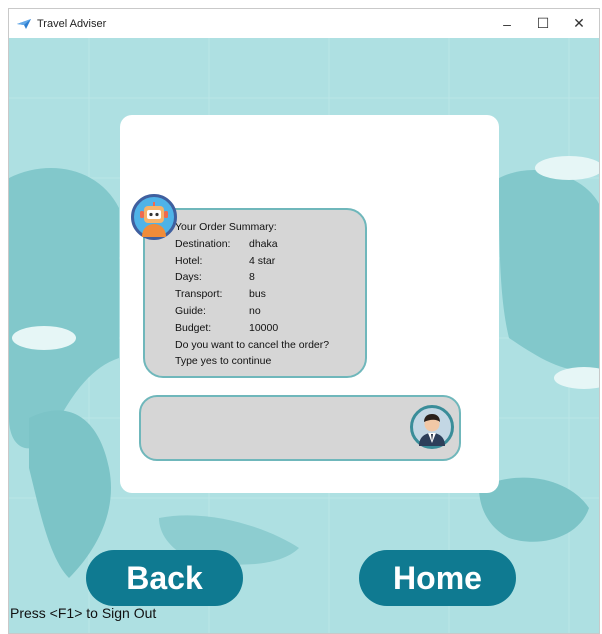 This screenshot has height=634, width=602. What do you see at coordinates (193, 327) in the screenshot?
I see `budget-label: Budget:` at bounding box center [193, 327].